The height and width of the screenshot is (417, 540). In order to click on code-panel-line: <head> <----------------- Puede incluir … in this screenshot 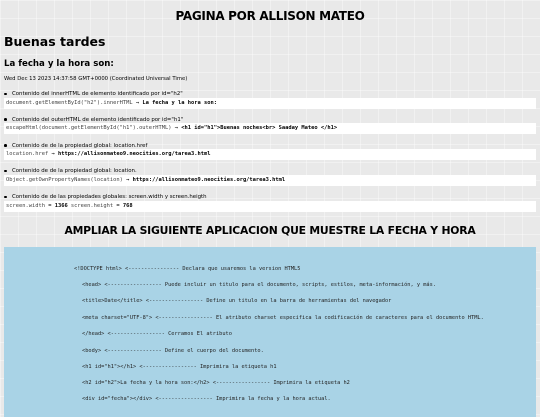, I will do `click(259, 285)`.